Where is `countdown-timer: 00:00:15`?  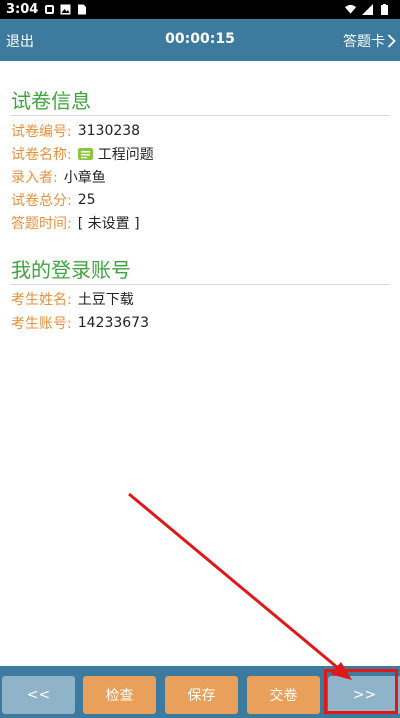 countdown-timer: 00:00:15 is located at coordinates (200, 39).